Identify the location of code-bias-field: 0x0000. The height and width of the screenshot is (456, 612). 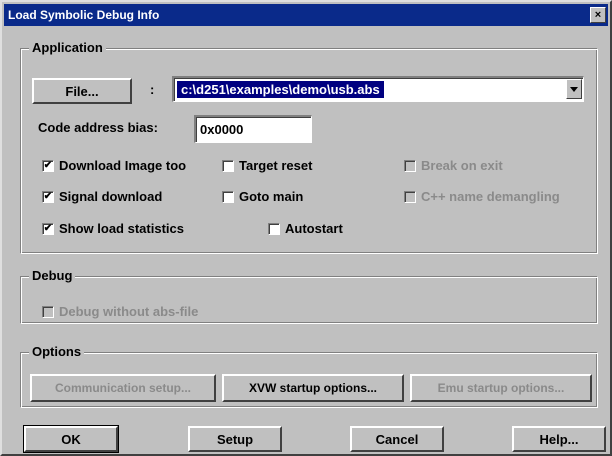
(253, 129).